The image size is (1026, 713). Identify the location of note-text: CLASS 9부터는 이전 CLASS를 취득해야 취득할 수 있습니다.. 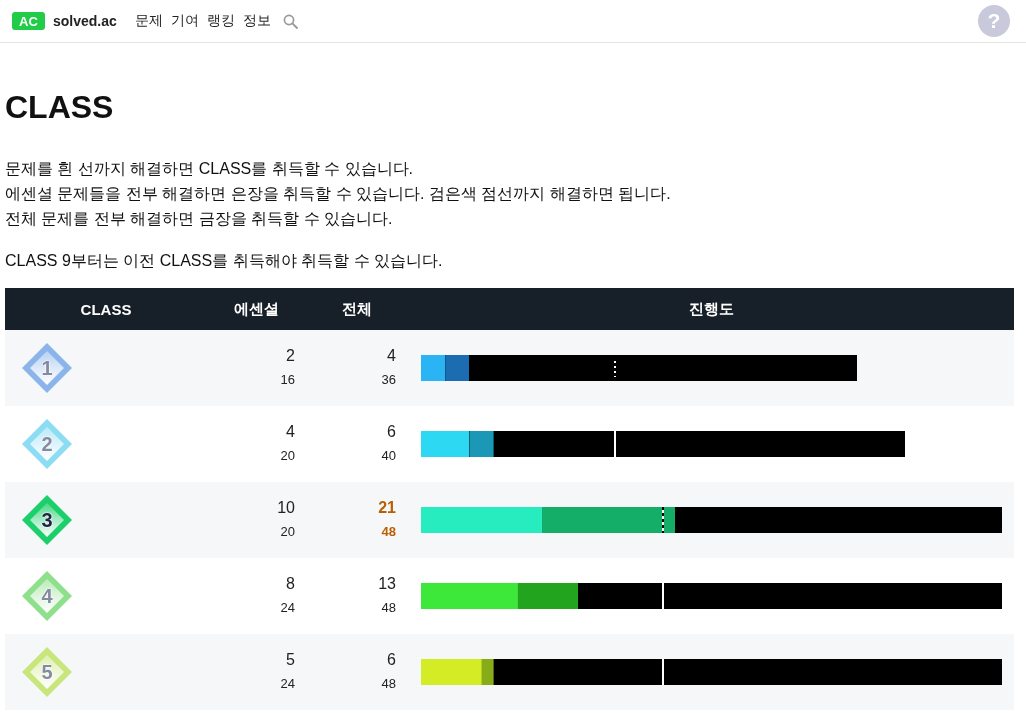
(224, 261).